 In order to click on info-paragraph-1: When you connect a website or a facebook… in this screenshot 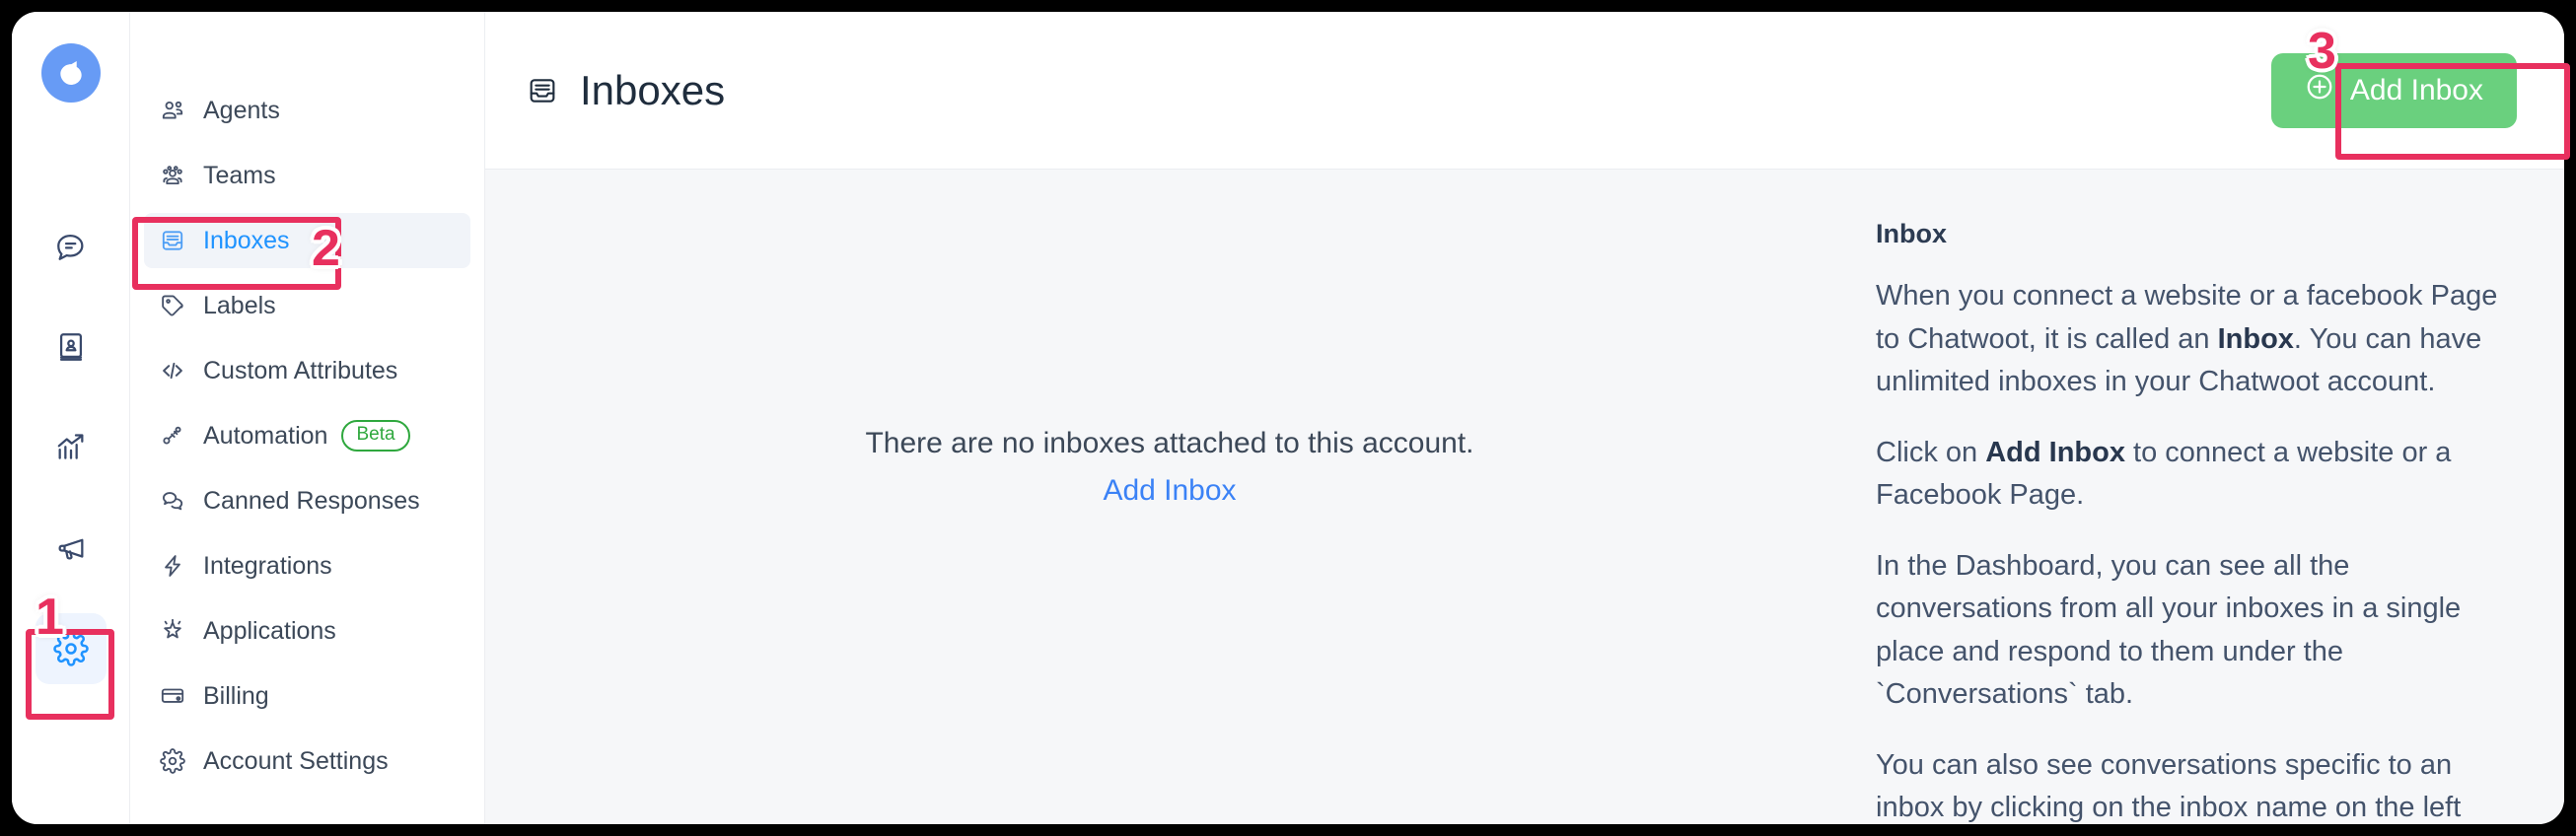, I will do `click(2190, 339)`.